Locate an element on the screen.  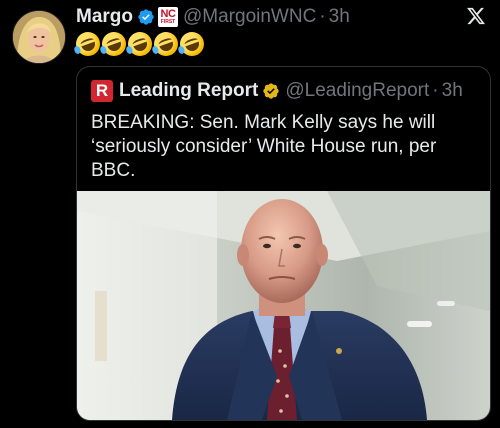
author-name: Margo is located at coordinates (104, 17).